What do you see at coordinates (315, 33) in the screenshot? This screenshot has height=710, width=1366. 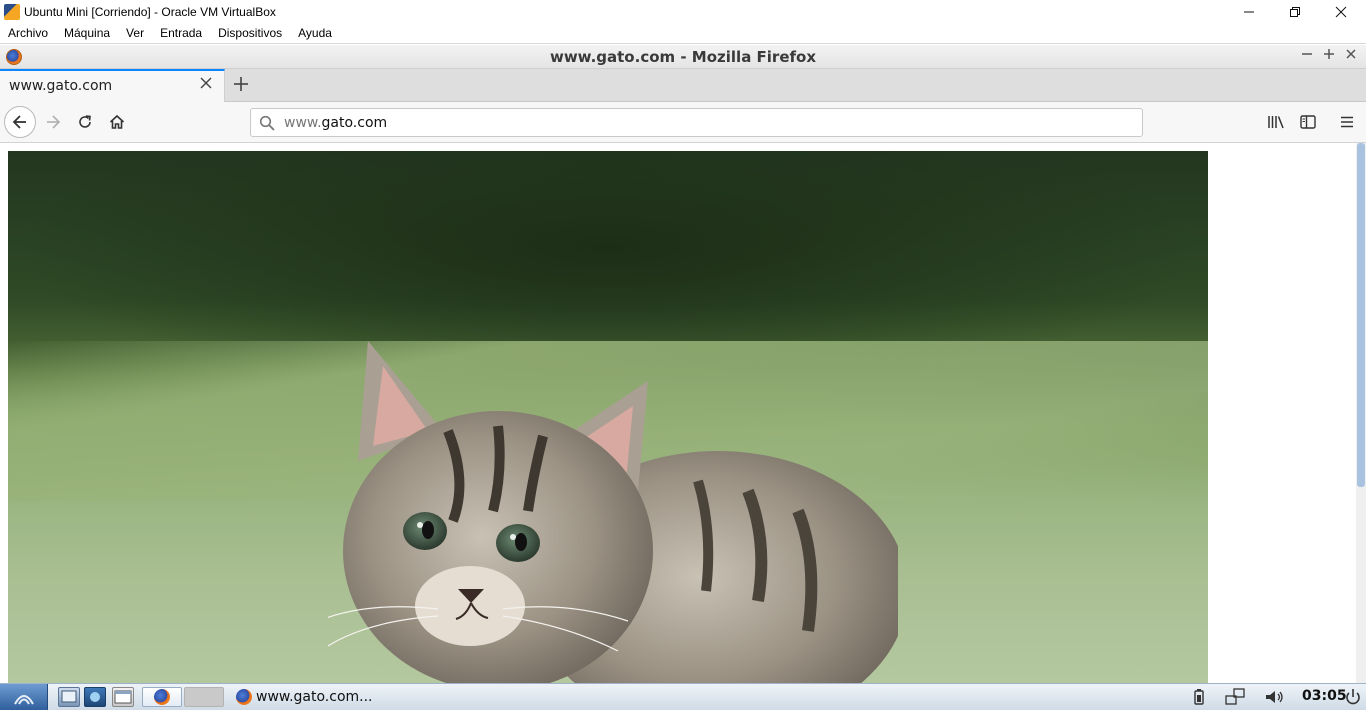 I see `menu-ayuda: Ayuda` at bounding box center [315, 33].